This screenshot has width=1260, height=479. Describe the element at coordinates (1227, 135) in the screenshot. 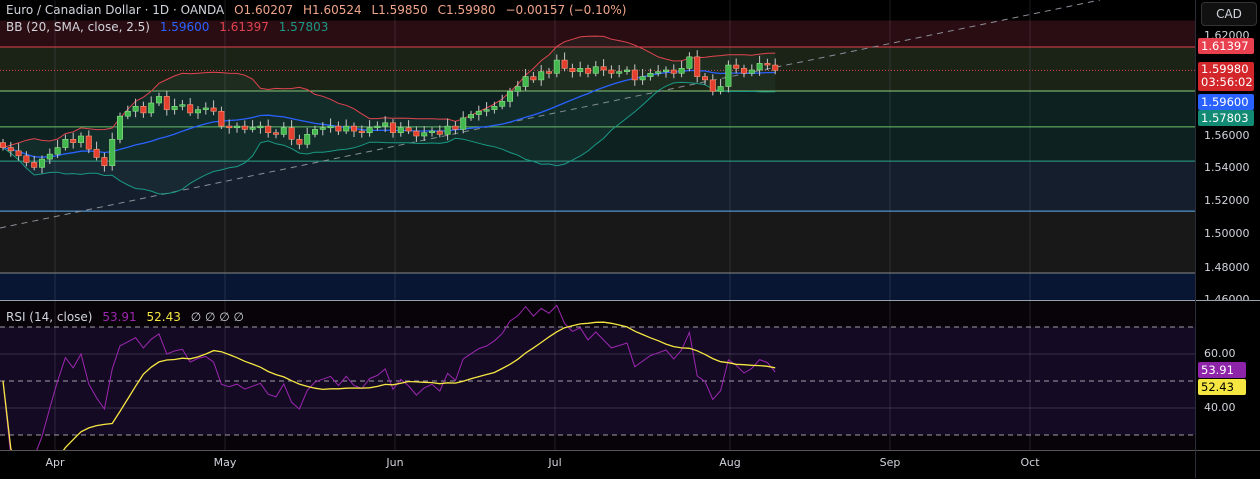

I see `price-tick: 1.56000` at that location.